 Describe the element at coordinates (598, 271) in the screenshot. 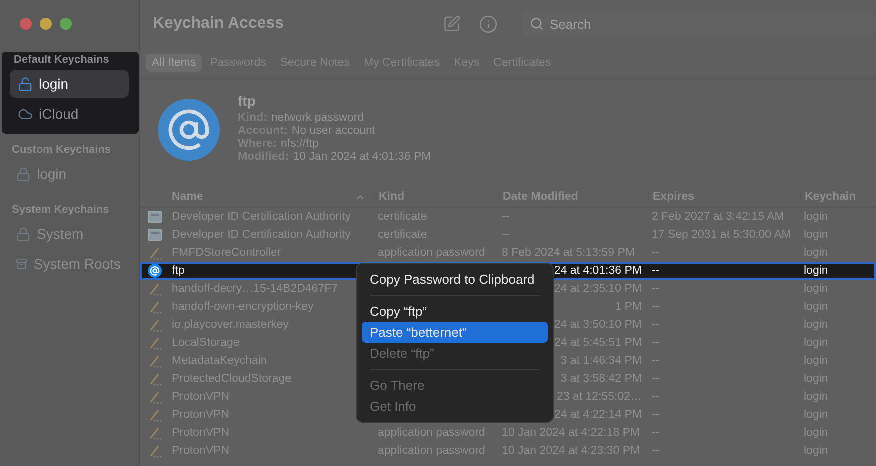

I see `table-cell-text: 24 at 4:01:36 PM` at that location.